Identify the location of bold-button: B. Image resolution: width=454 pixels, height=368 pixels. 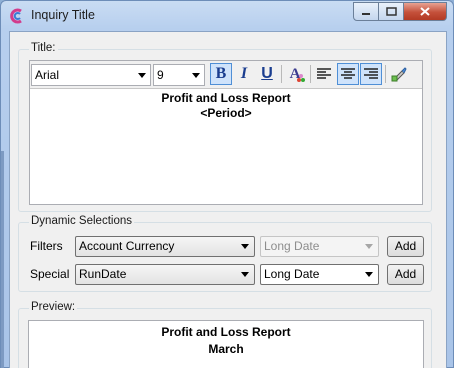
(221, 74).